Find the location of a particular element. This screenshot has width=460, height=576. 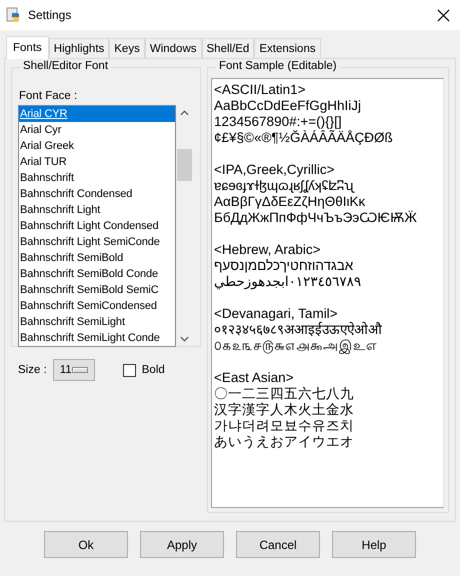

bold-label: Bold is located at coordinates (153, 370).